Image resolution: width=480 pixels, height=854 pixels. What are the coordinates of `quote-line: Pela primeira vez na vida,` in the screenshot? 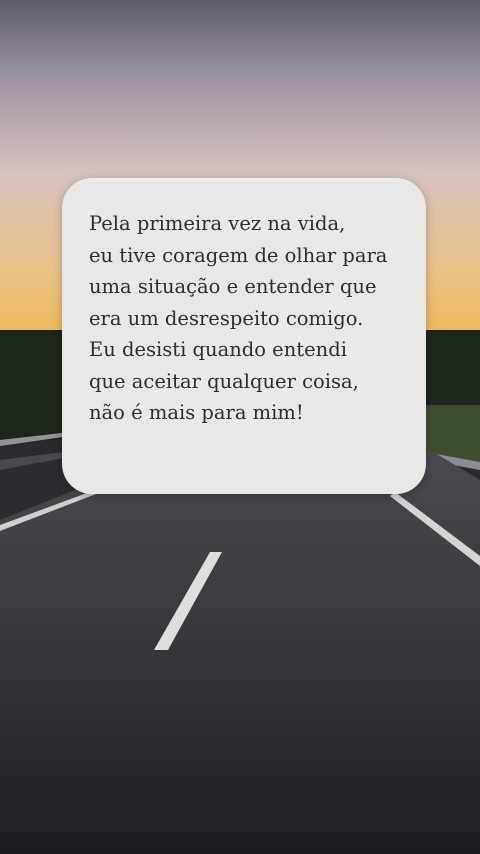 It's located at (217, 223).